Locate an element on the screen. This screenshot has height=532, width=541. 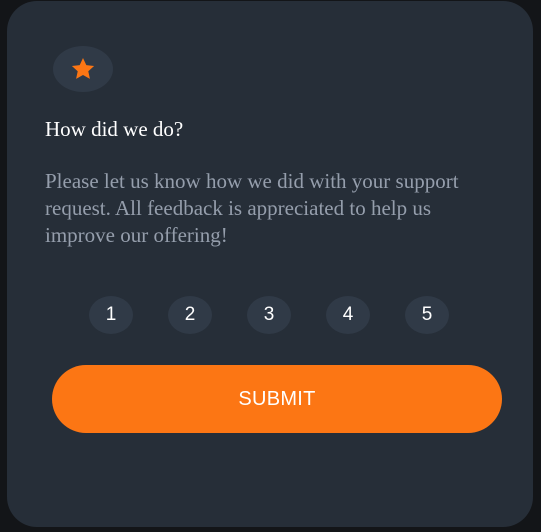
star-badge is located at coordinates (83, 69).